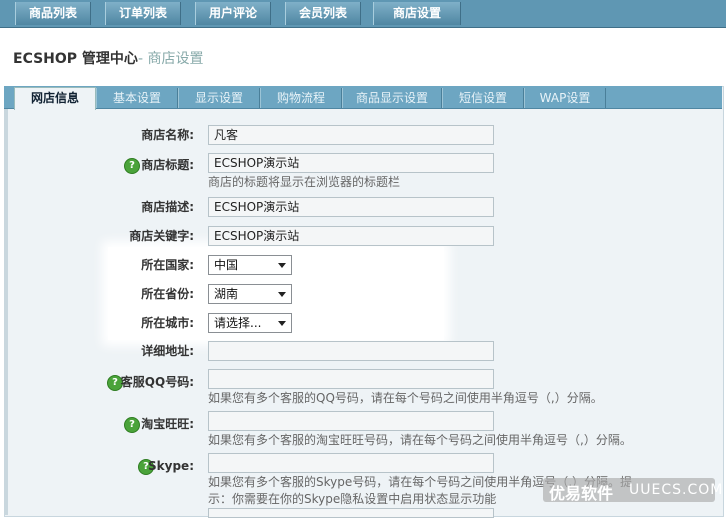 This screenshot has width=726, height=518. What do you see at coordinates (143, 13) in the screenshot?
I see `tab-order-list: 订单列表` at bounding box center [143, 13].